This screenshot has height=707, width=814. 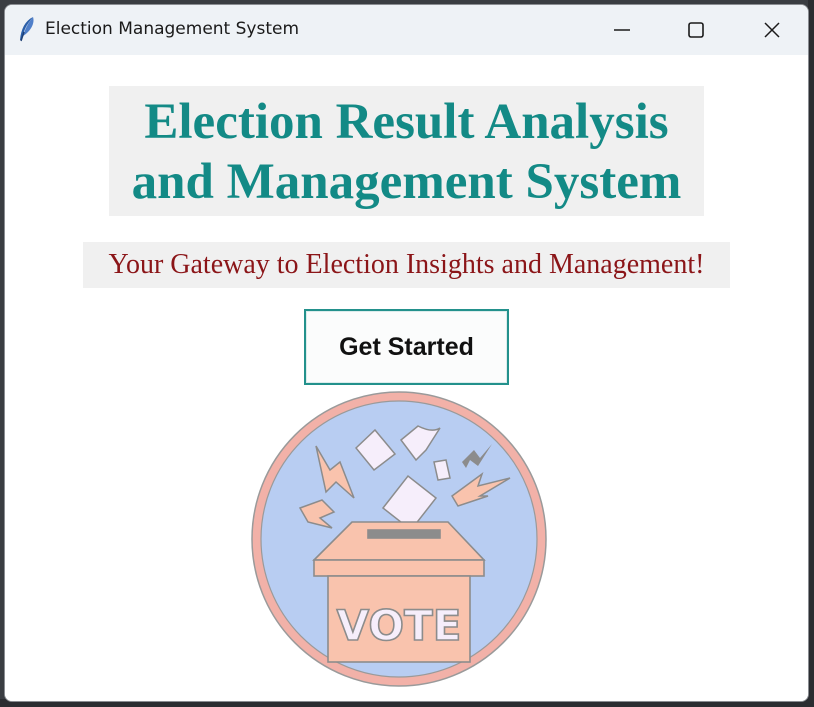 I want to click on maximize-button, so click(x=696, y=30).